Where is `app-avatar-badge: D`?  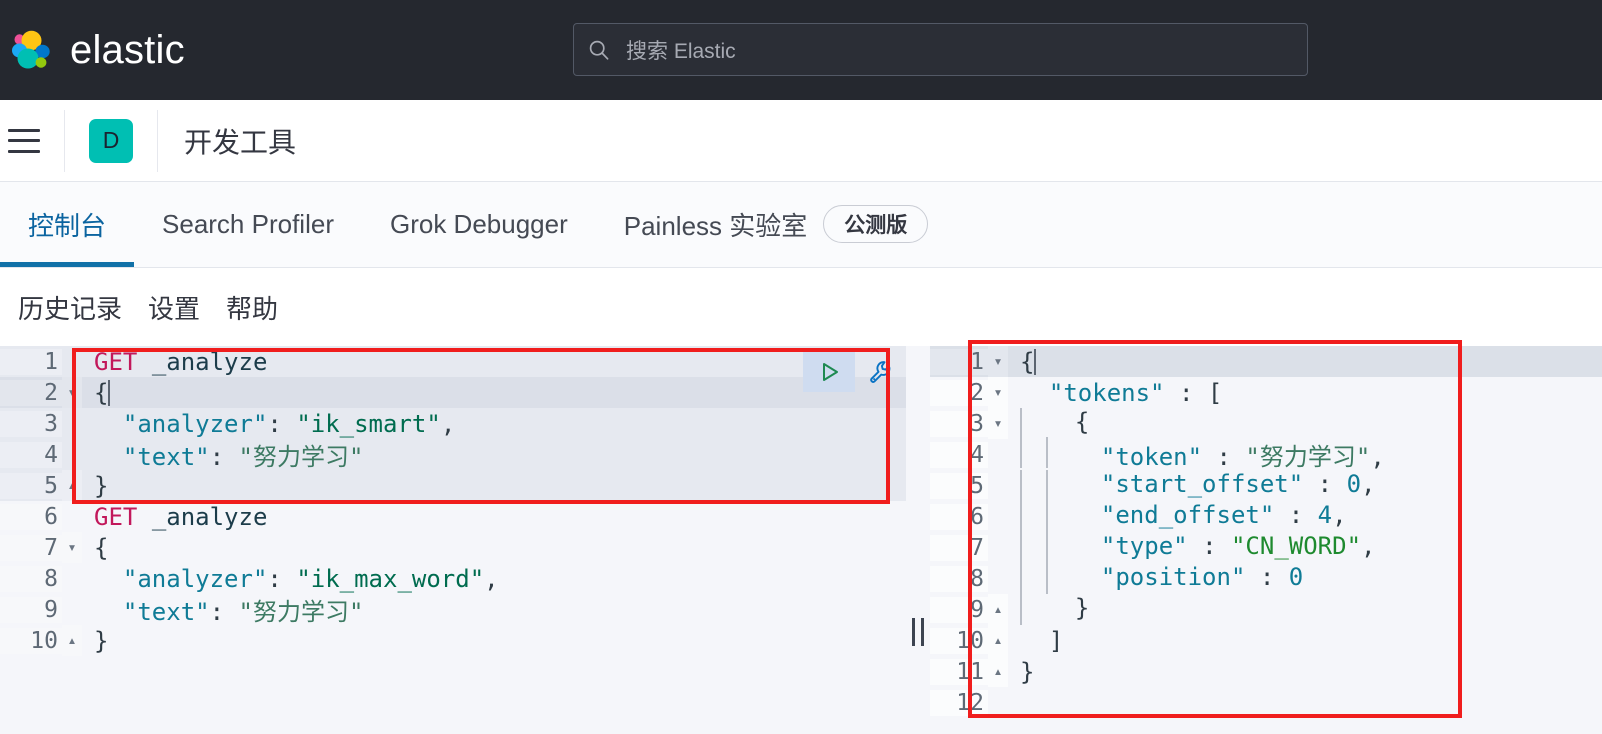 app-avatar-badge: D is located at coordinates (111, 140).